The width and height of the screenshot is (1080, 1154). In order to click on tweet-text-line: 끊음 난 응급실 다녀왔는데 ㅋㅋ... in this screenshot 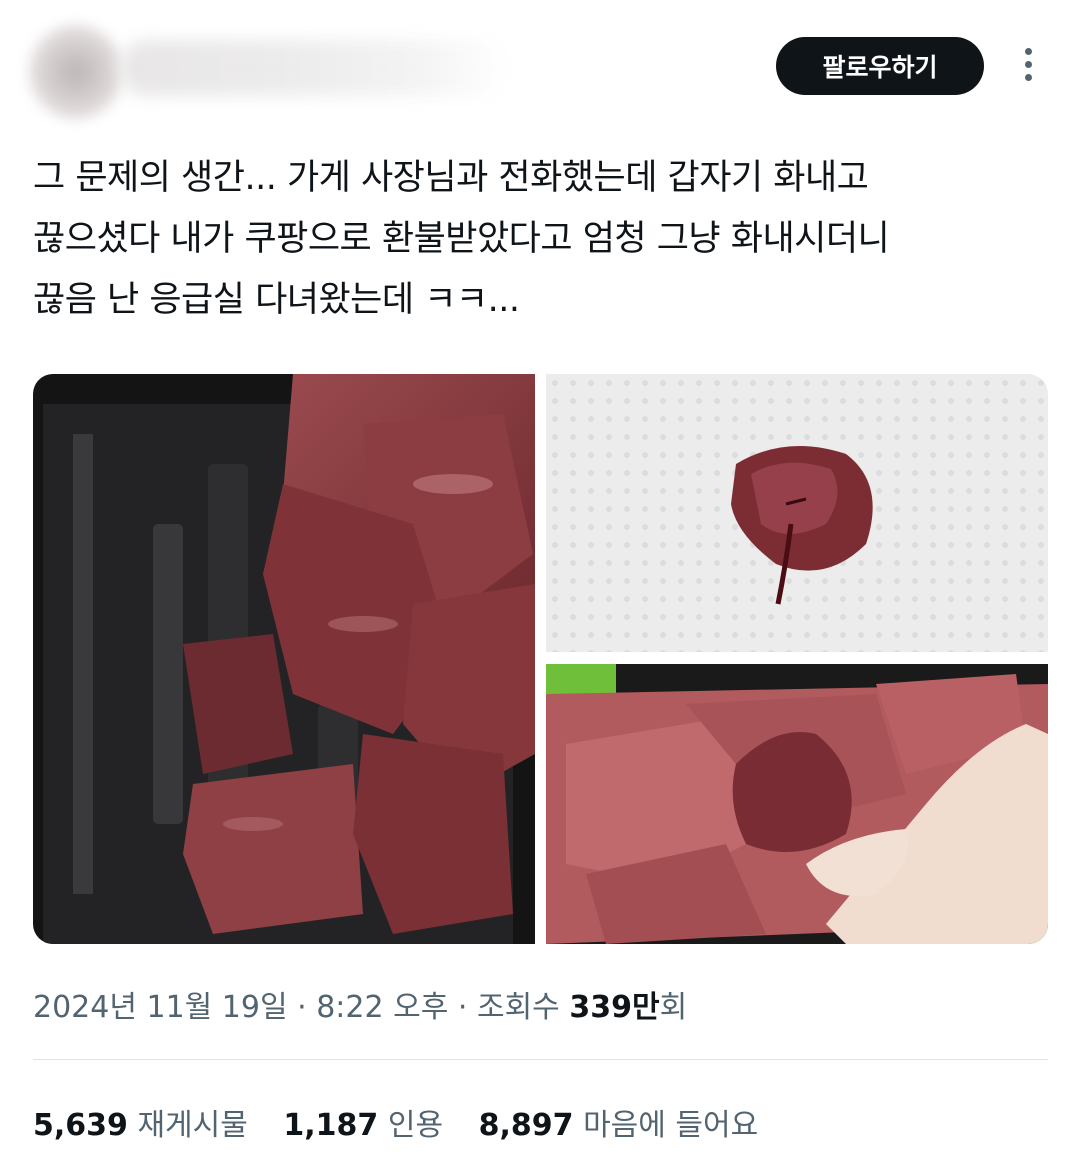, I will do `click(276, 300)`.